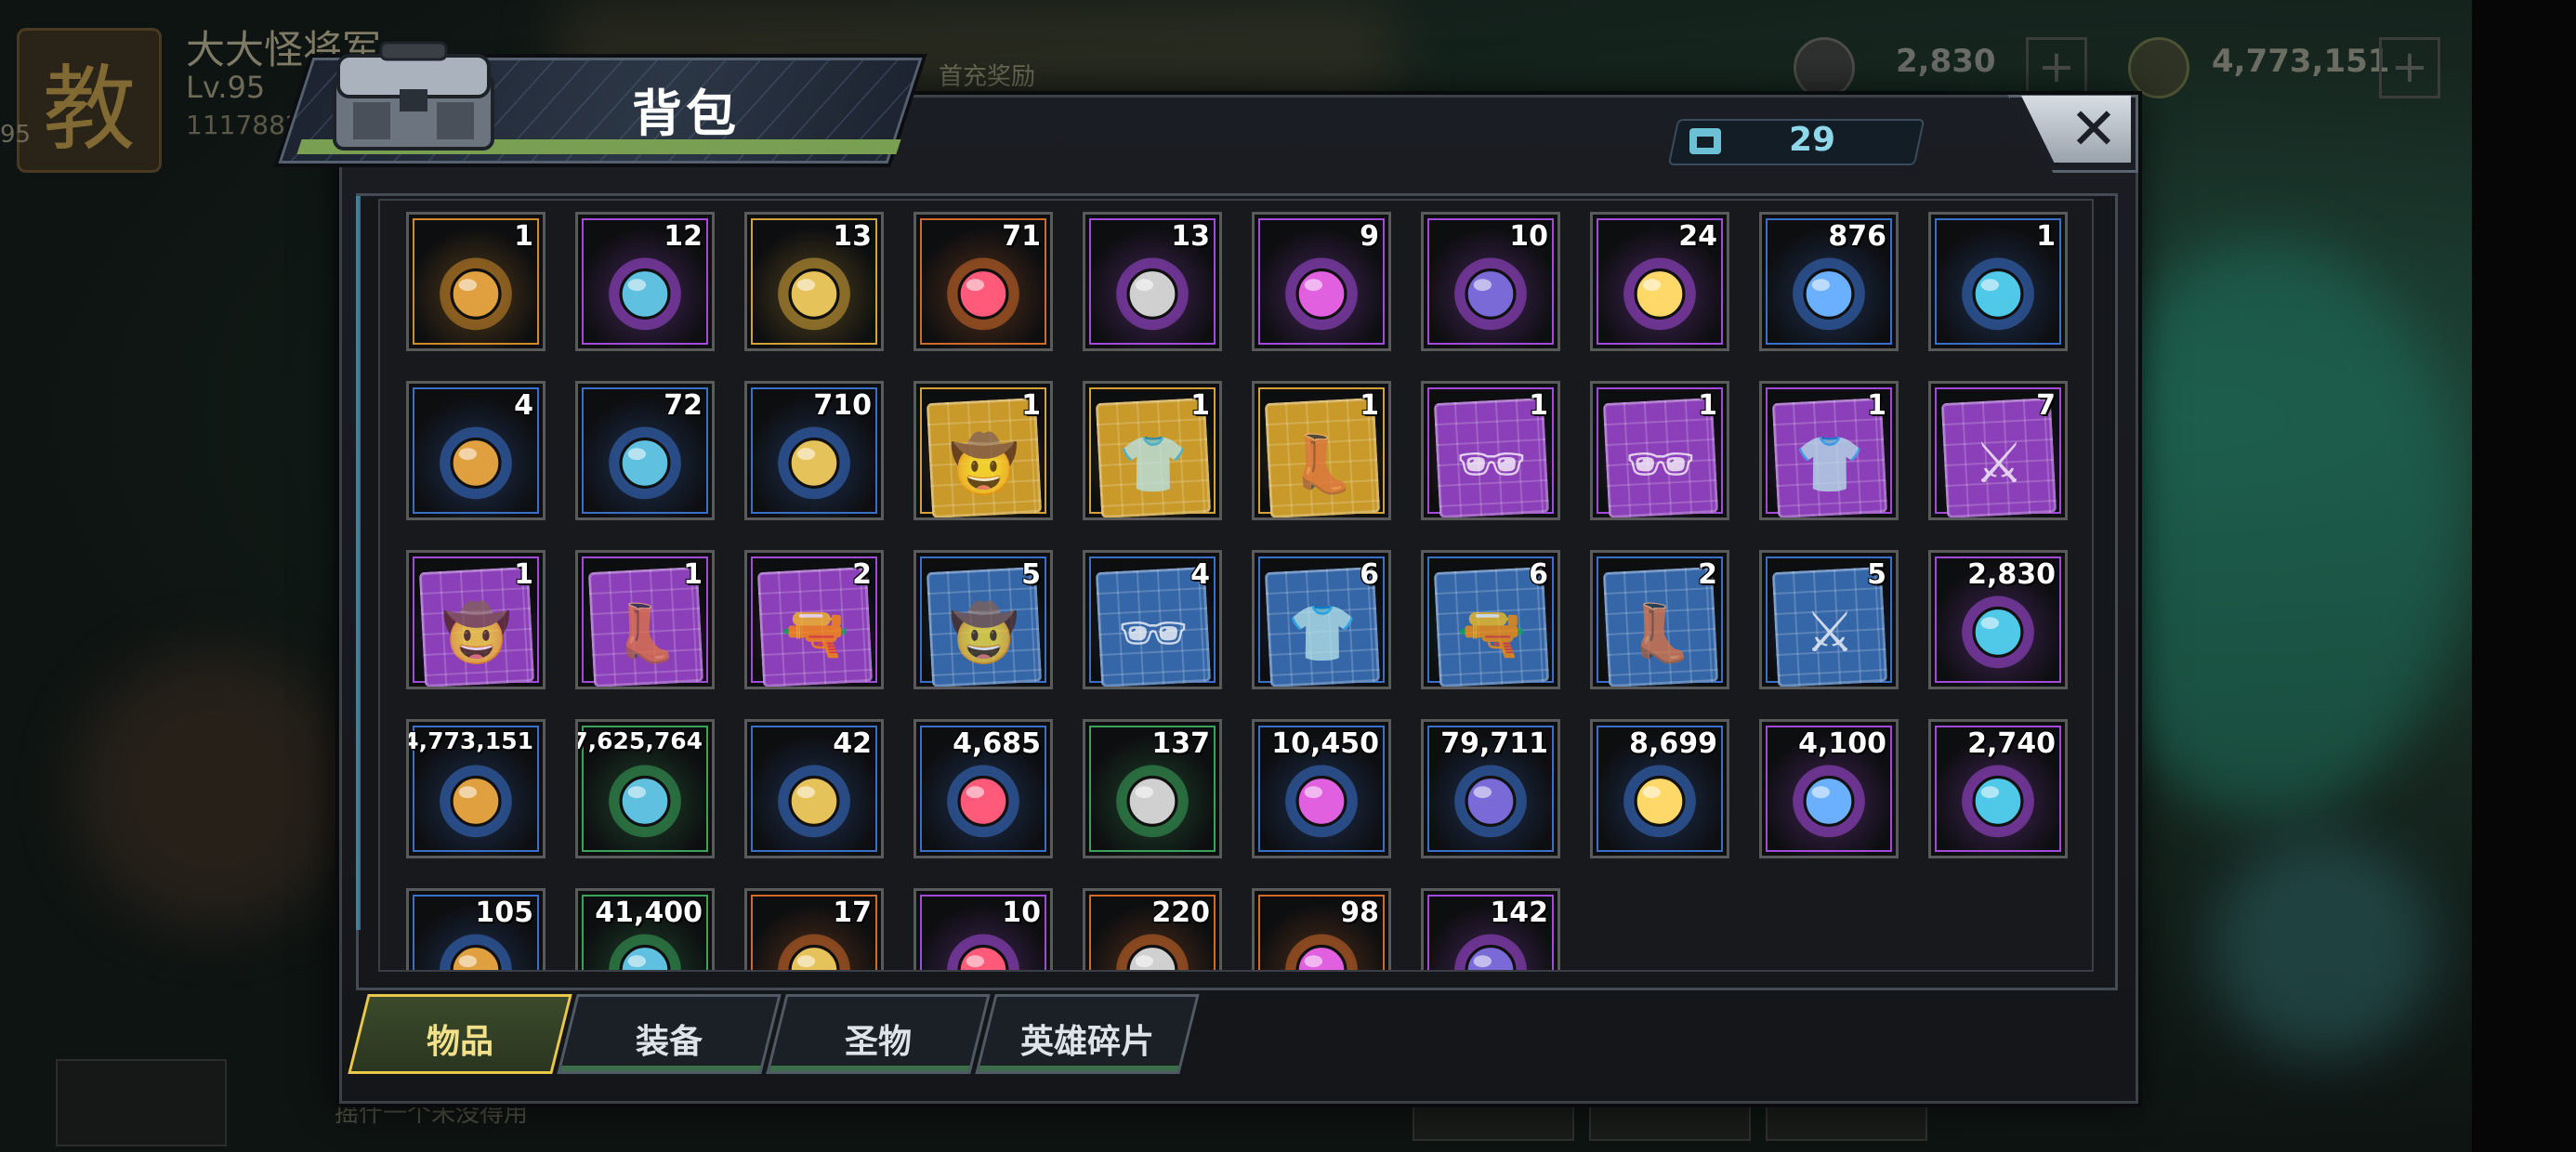  I want to click on player-avatar: 教, so click(89, 100).